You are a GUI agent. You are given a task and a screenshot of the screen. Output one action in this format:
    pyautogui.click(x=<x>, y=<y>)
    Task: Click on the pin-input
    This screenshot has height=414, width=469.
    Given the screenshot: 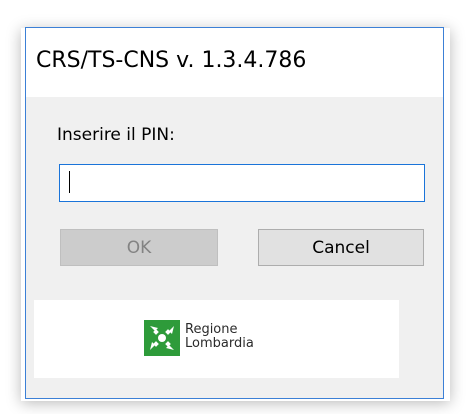 What is the action you would take?
    pyautogui.click(x=242, y=183)
    